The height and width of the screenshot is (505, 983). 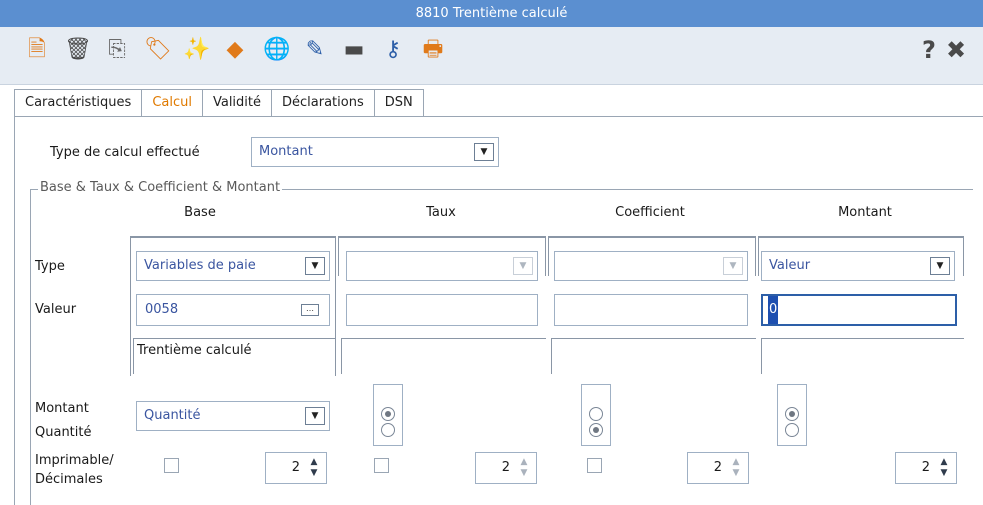 I want to click on tab-caracteristiques: Caractéristiques, so click(x=78, y=103).